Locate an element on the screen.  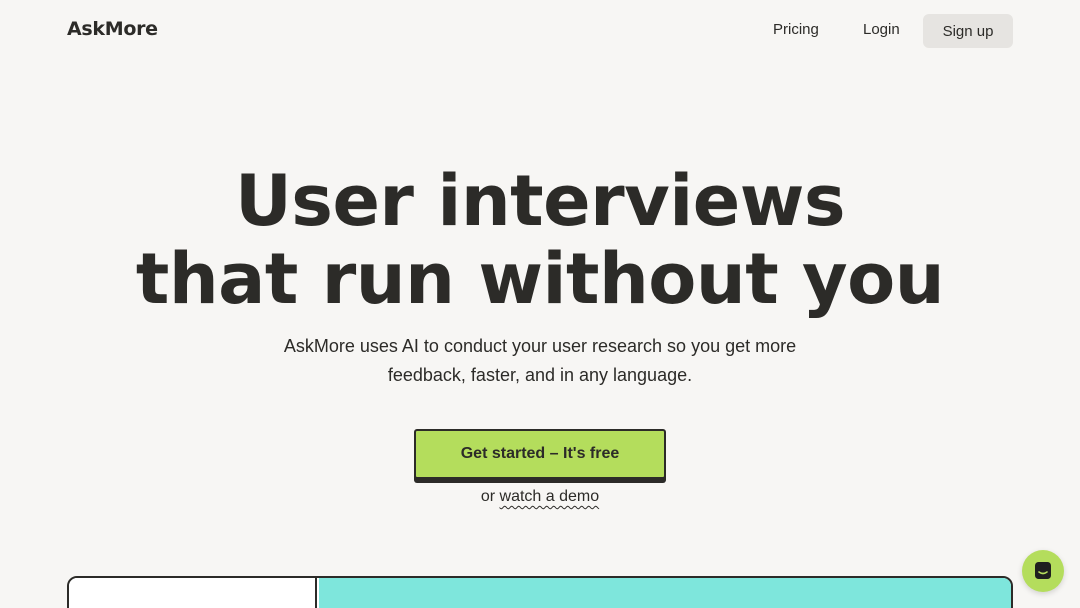
hero-title-line-1: User interviews is located at coordinates (540, 201).